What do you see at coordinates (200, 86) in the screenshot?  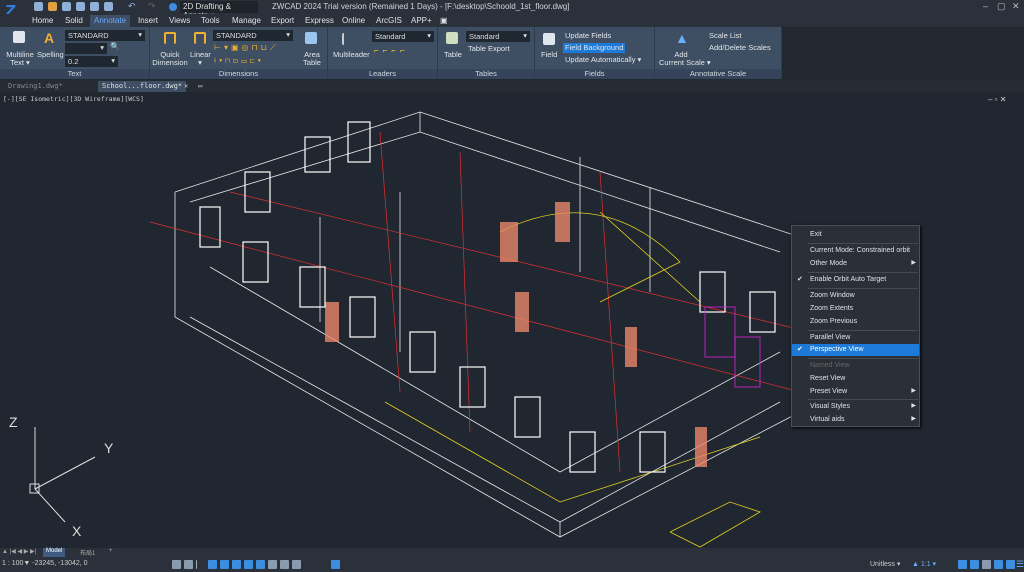 I see `new-tab-icon: ▭` at bounding box center [200, 86].